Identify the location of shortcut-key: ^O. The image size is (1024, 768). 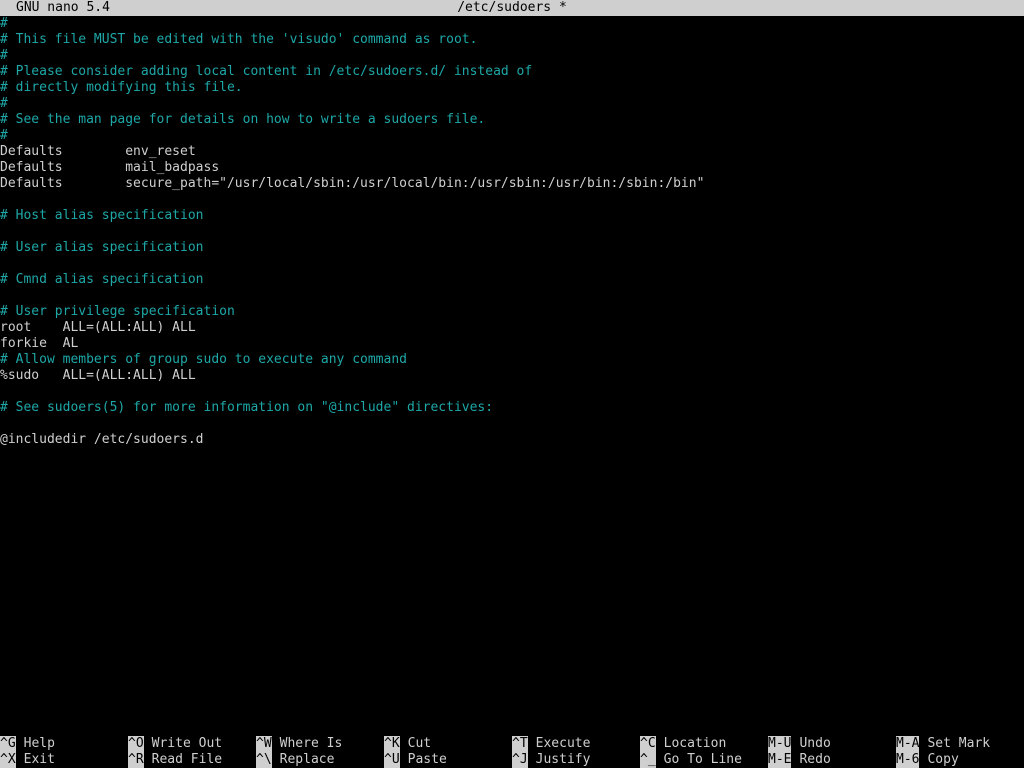
(136, 744).